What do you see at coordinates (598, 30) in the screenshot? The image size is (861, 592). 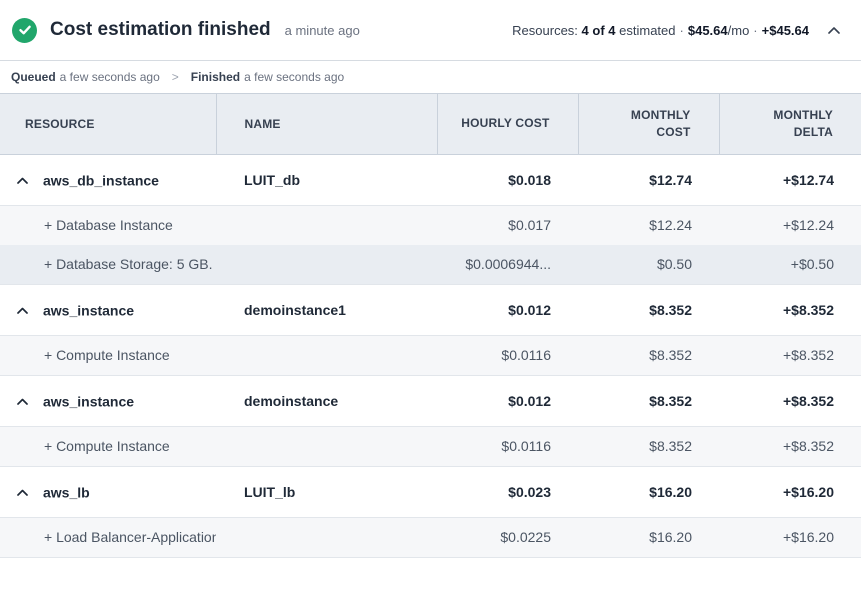 I see `resources-count: 4 of 4` at bounding box center [598, 30].